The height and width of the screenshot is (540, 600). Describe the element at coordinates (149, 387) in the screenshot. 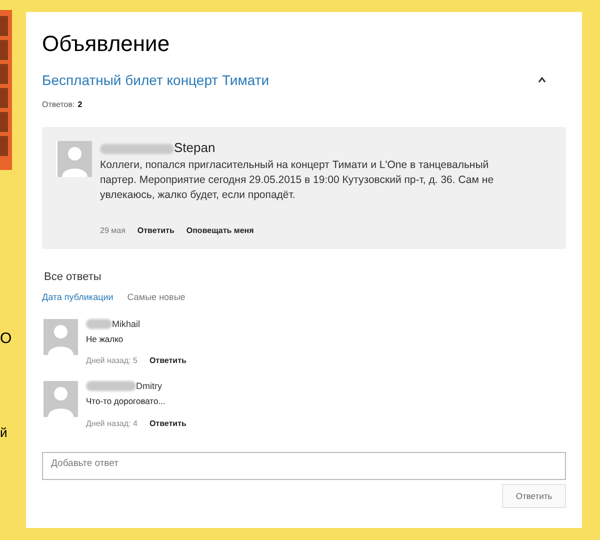

I see `author-name: Dmitry` at that location.